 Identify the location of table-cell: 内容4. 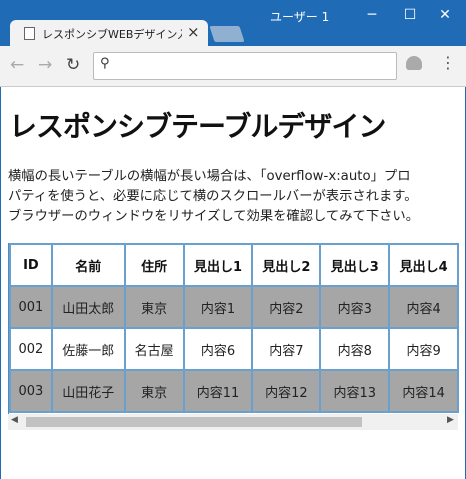
(423, 307).